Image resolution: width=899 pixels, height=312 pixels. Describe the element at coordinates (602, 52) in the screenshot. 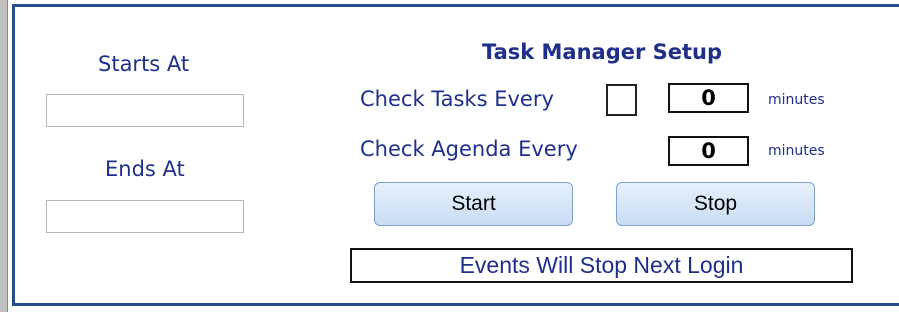

I see `setup-title: Task Manager Setup` at that location.